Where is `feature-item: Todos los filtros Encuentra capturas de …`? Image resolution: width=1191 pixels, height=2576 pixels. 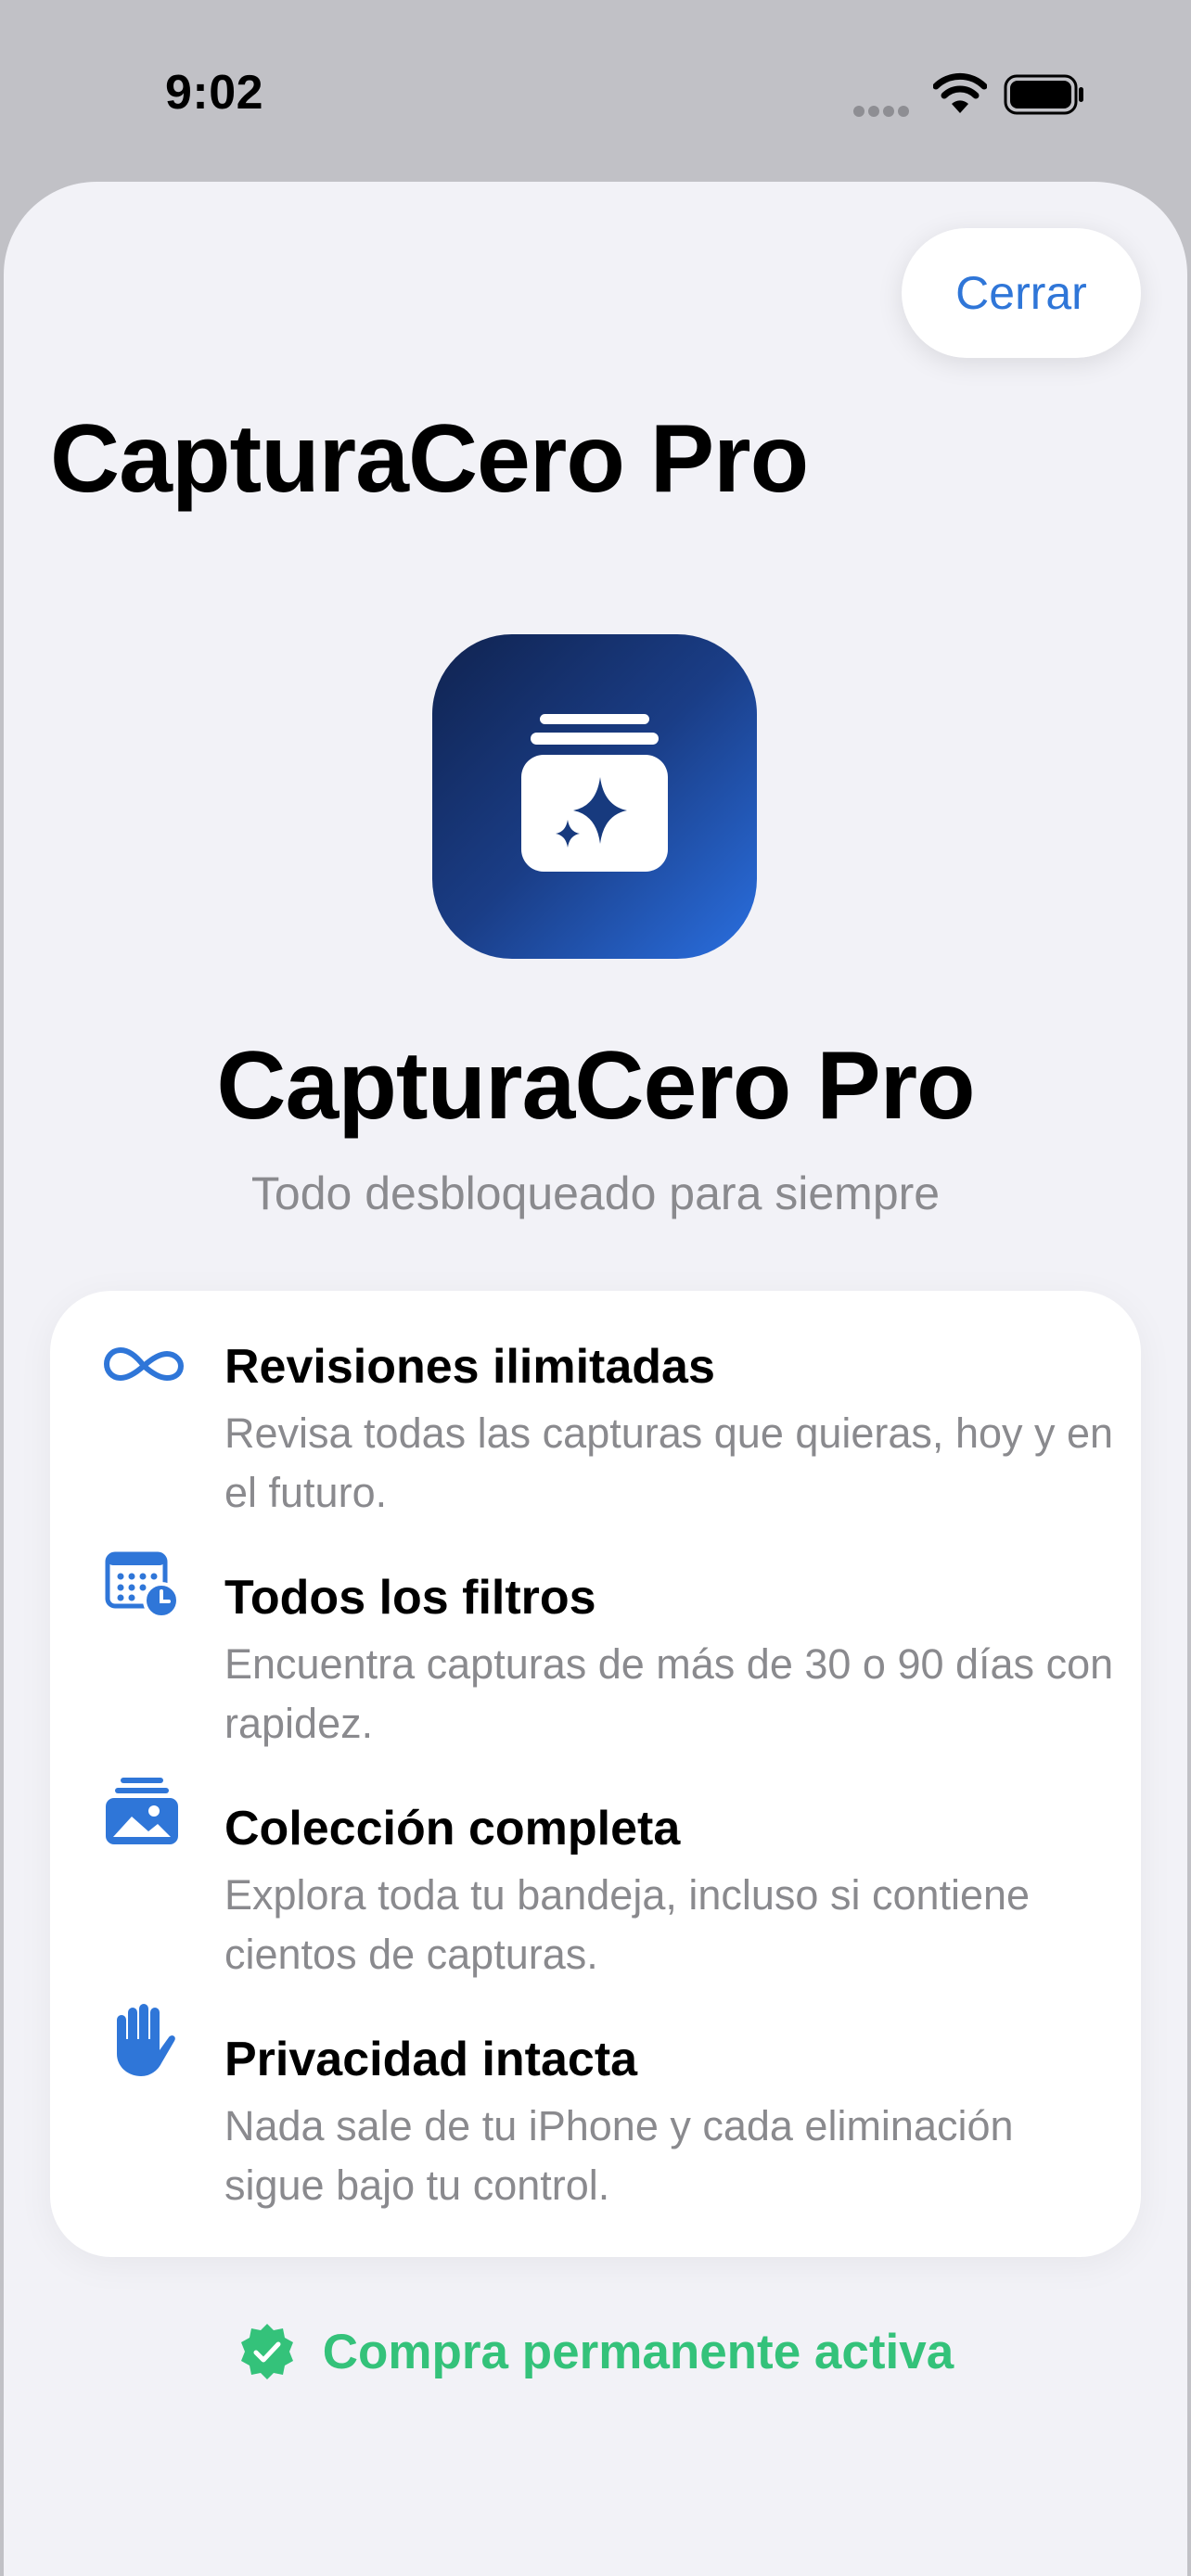
feature-item: Todos los filtros Encuentra capturas de … is located at coordinates (595, 1634).